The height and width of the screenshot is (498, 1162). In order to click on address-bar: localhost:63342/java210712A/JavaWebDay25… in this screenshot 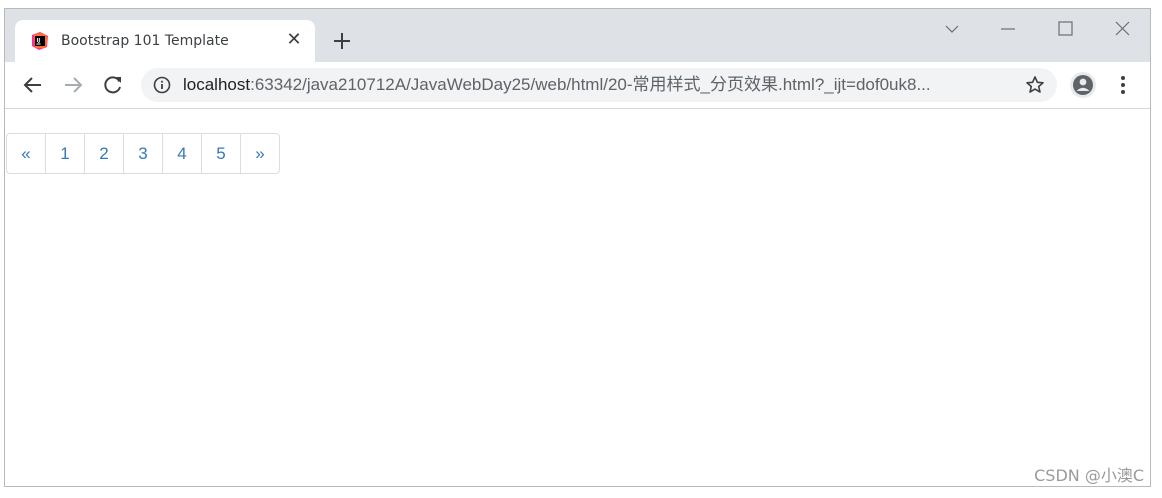, I will do `click(599, 85)`.